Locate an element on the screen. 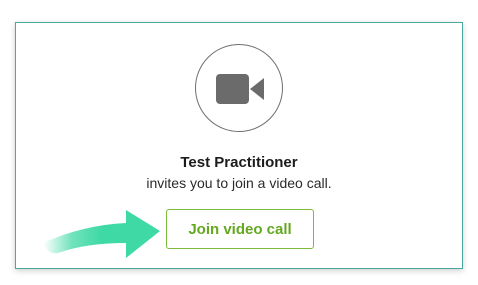  invite-message: invites you to join a video call. is located at coordinates (239, 183).